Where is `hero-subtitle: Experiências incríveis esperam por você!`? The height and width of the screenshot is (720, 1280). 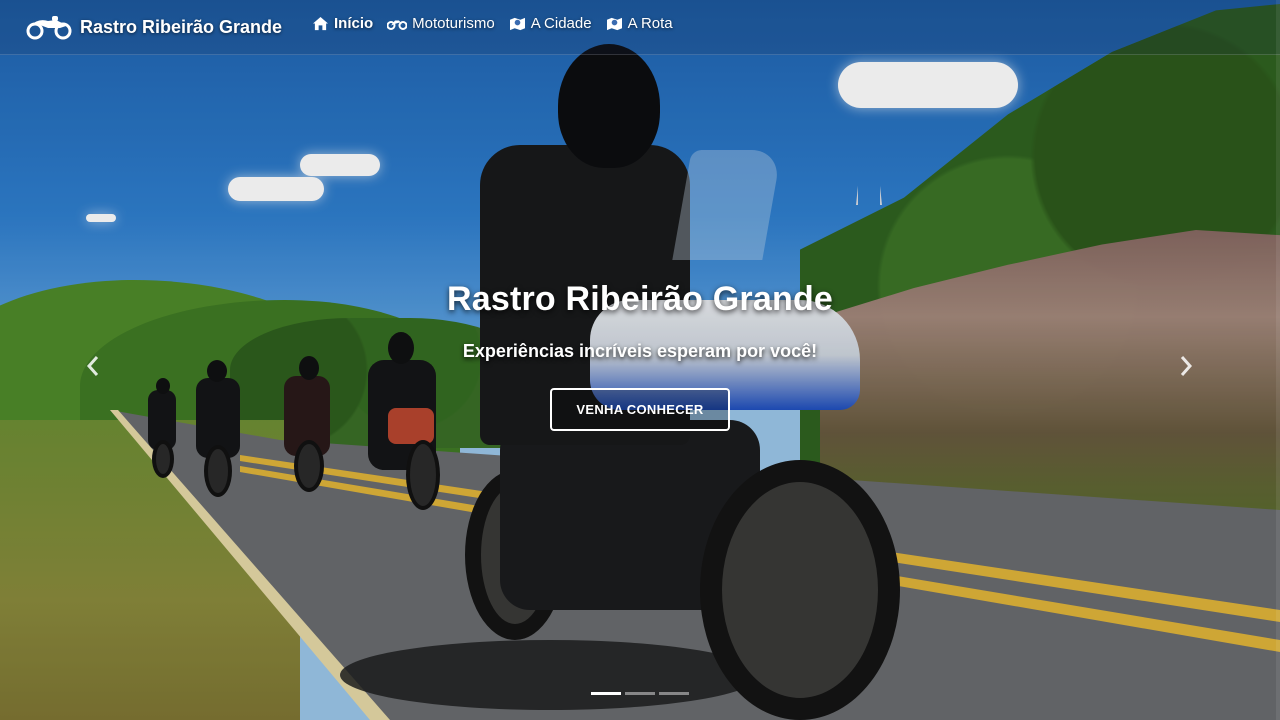 hero-subtitle: Experiências incríveis esperam por você! is located at coordinates (640, 351).